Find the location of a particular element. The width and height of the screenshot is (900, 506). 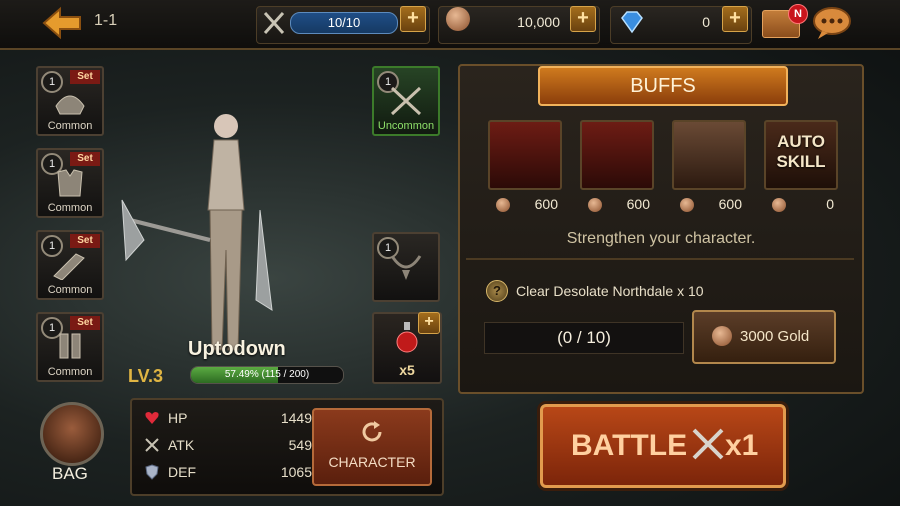

bag-label: BAG is located at coordinates (70, 473).